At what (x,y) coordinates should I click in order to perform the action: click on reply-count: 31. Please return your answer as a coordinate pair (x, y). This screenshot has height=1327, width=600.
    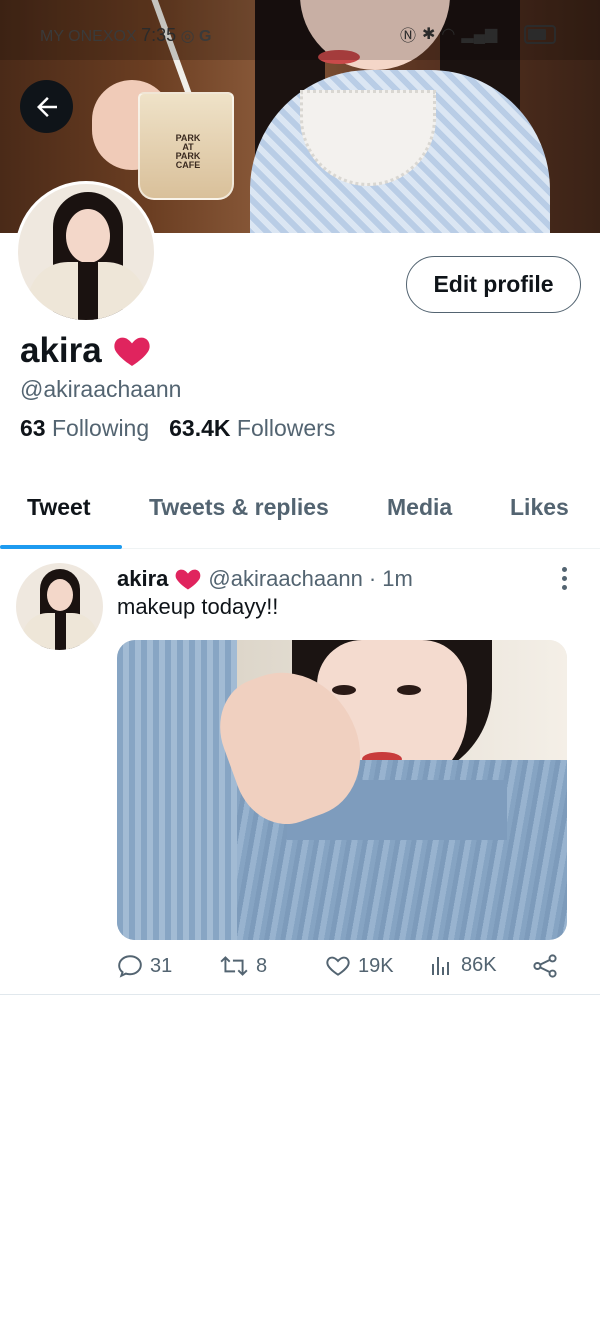
    Looking at the image, I should click on (161, 965).